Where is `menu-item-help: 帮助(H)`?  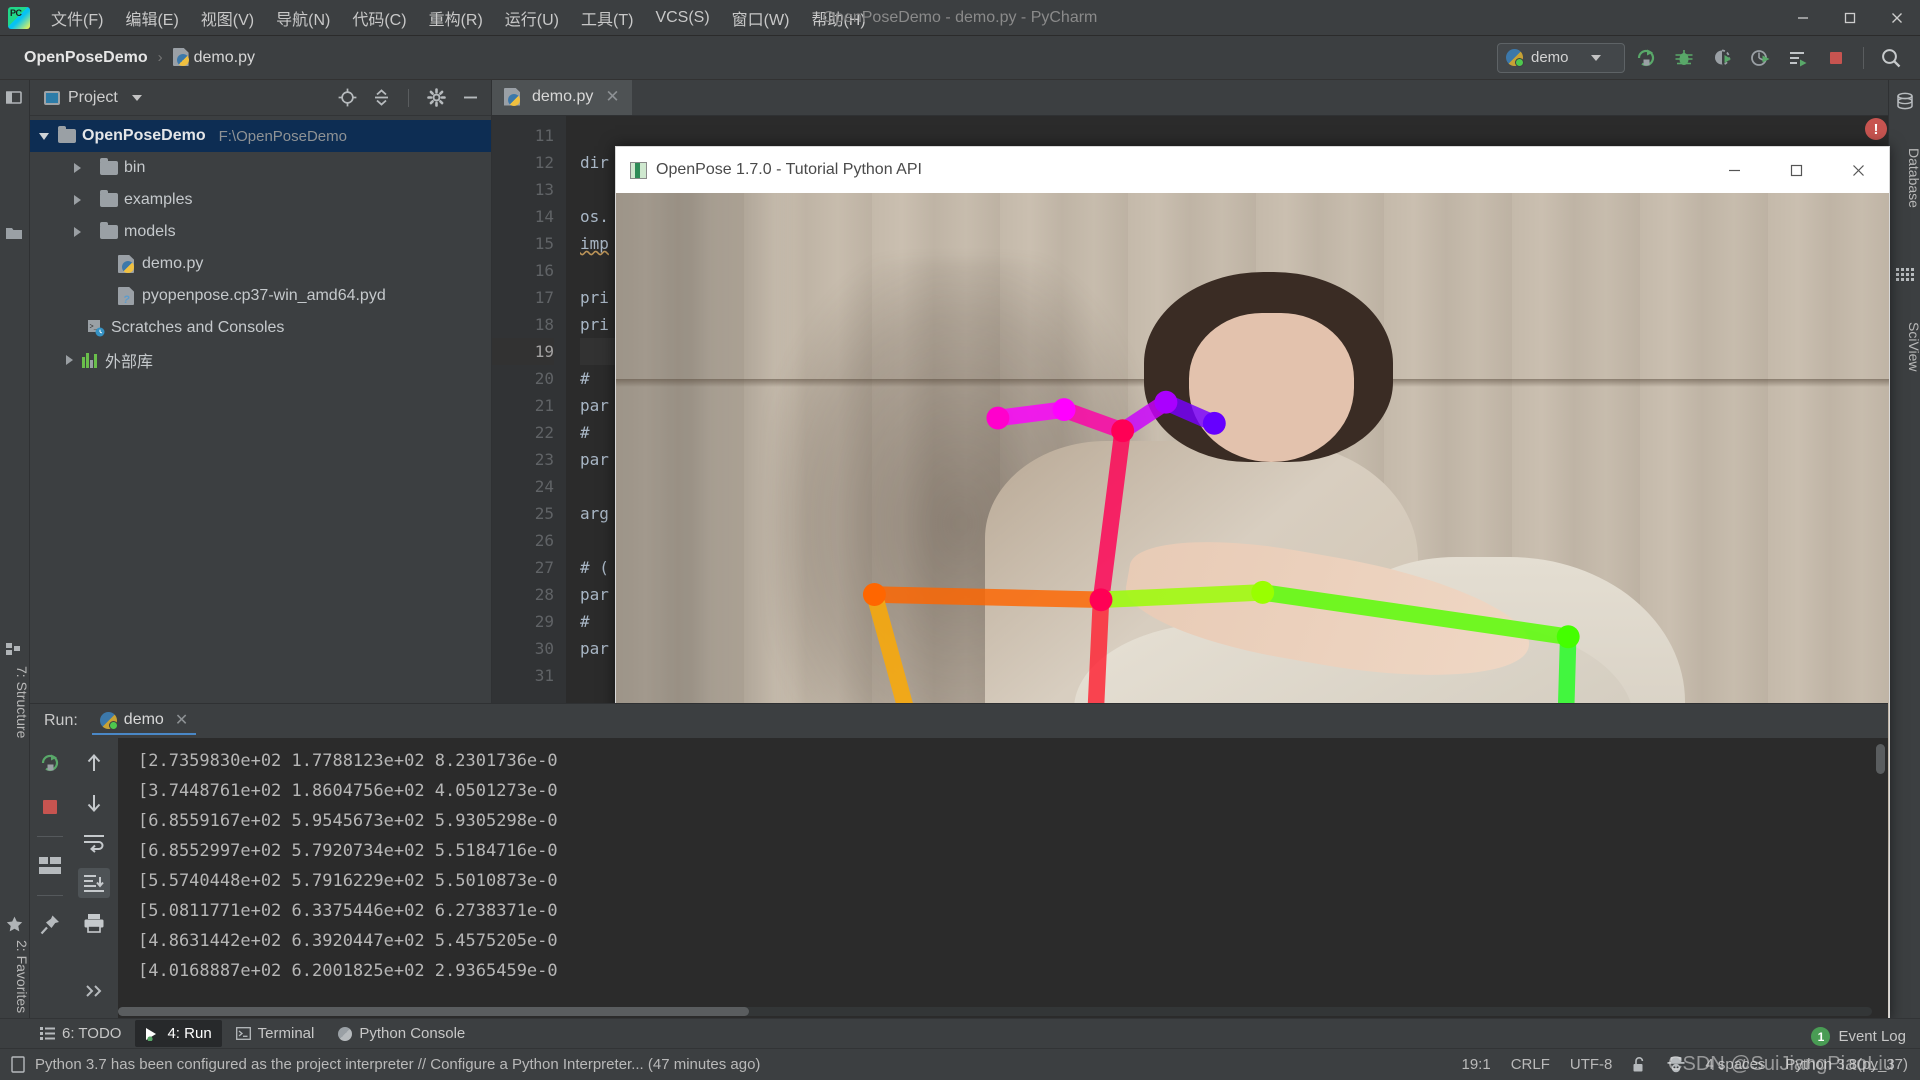
menu-item-help: 帮助(H) is located at coordinates (838, 18).